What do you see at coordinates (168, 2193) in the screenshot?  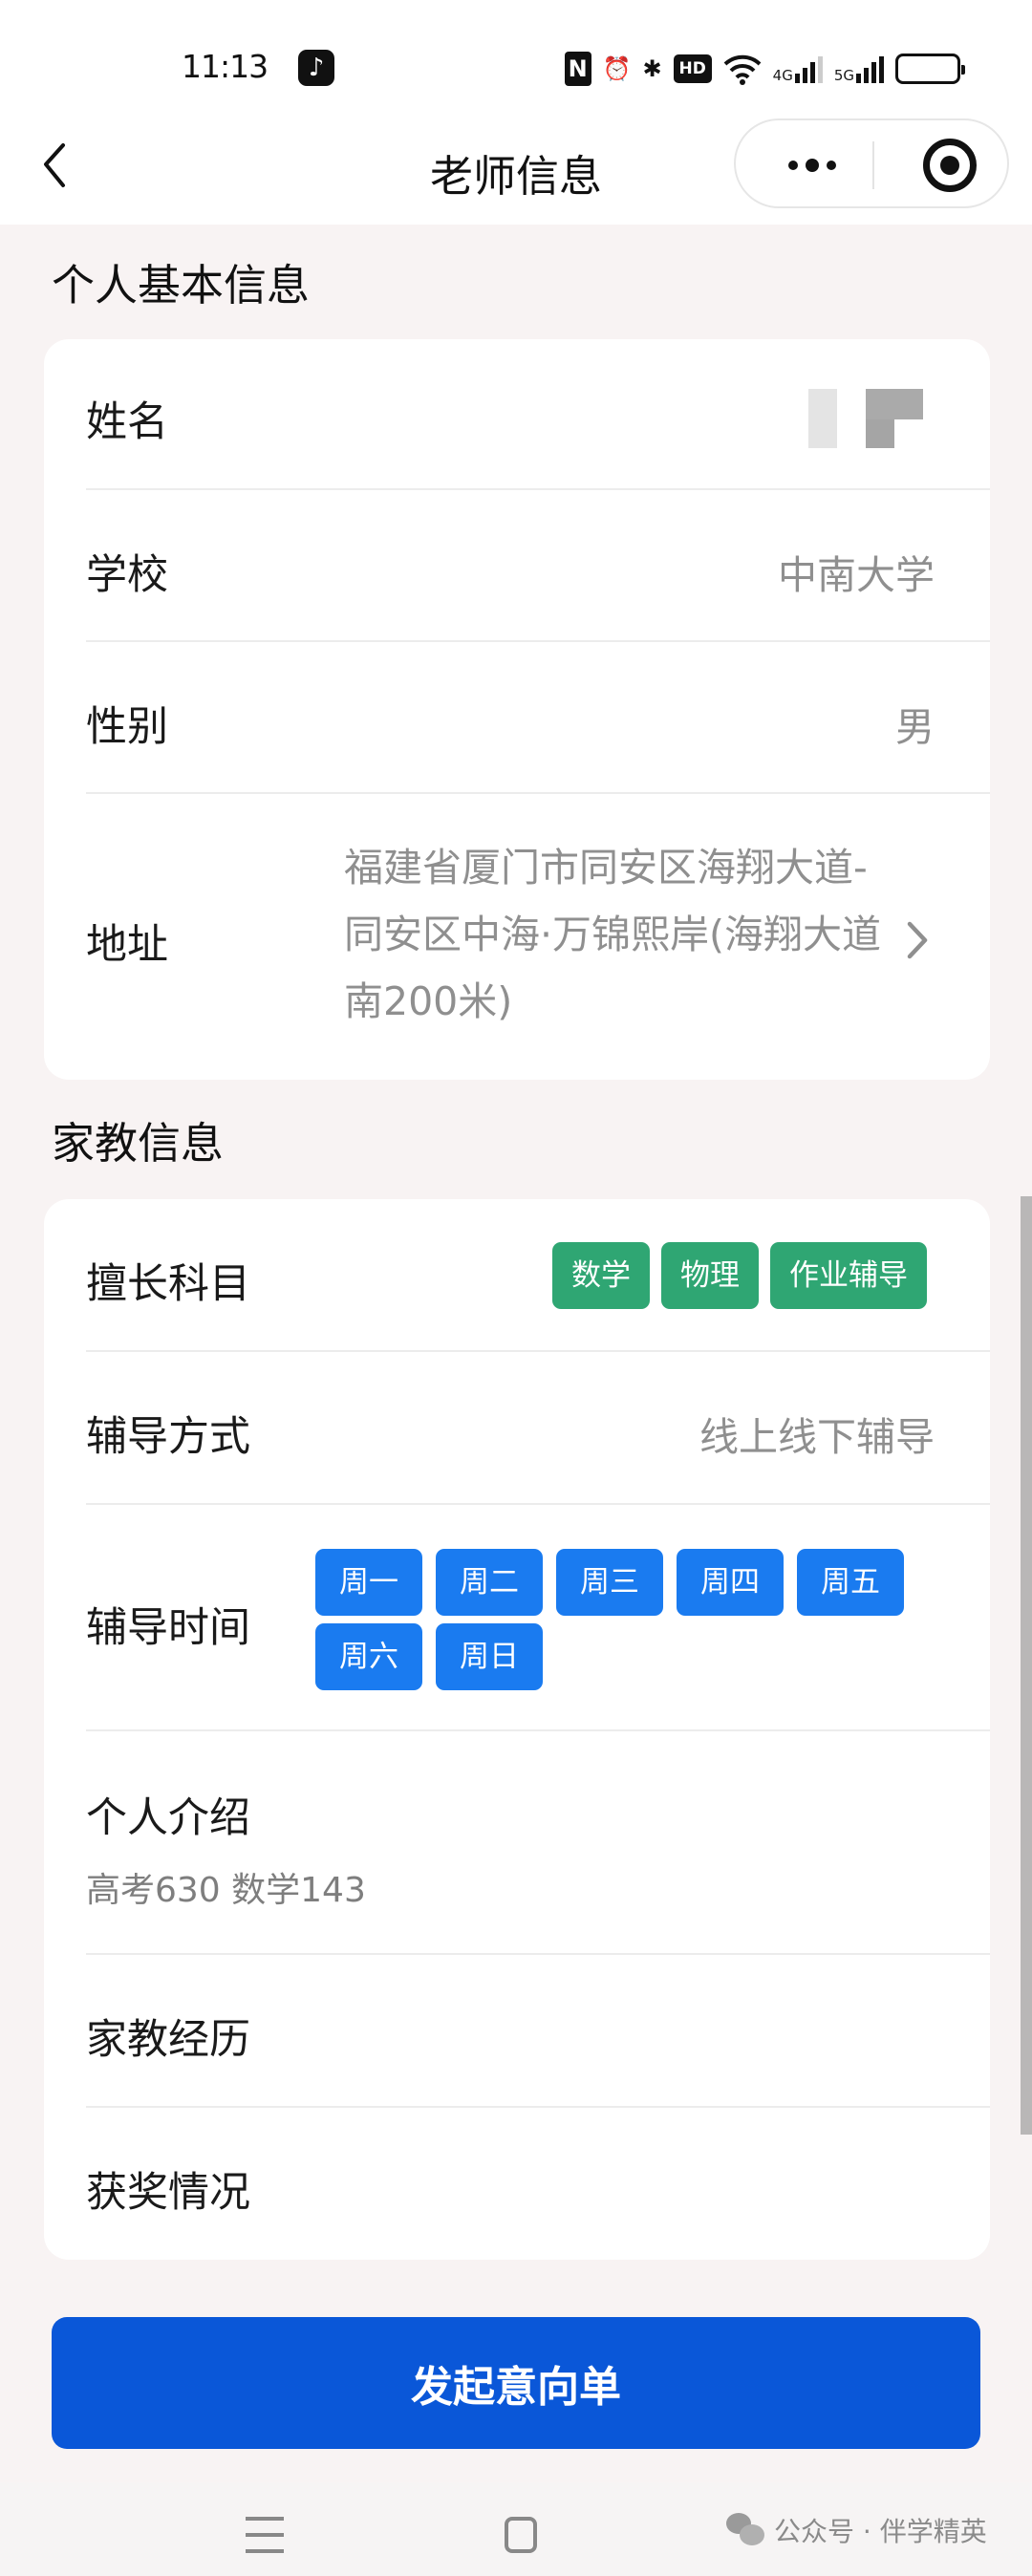 I see `row-label: 获奖情况` at bounding box center [168, 2193].